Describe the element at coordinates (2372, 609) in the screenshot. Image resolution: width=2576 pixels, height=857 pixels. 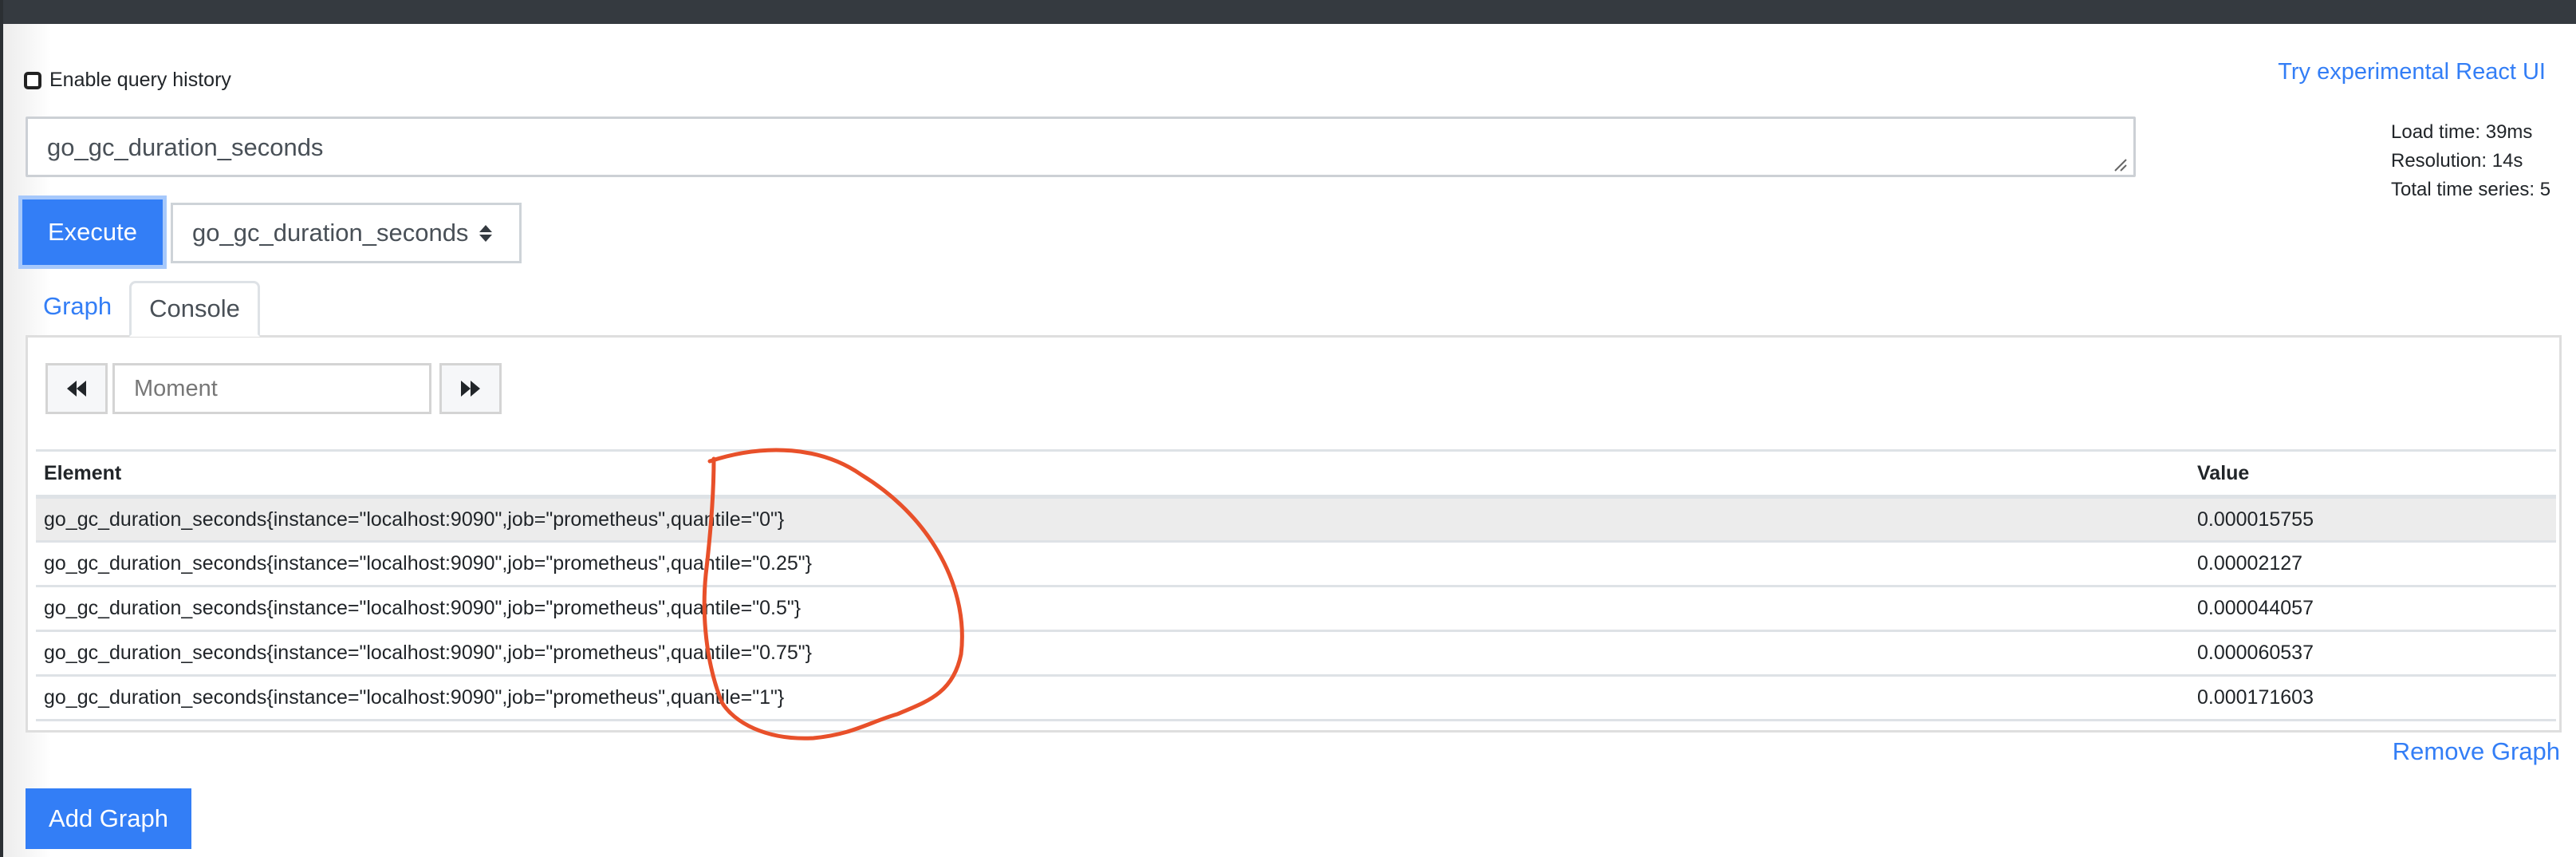
I see `row-value: 0.000044057` at that location.